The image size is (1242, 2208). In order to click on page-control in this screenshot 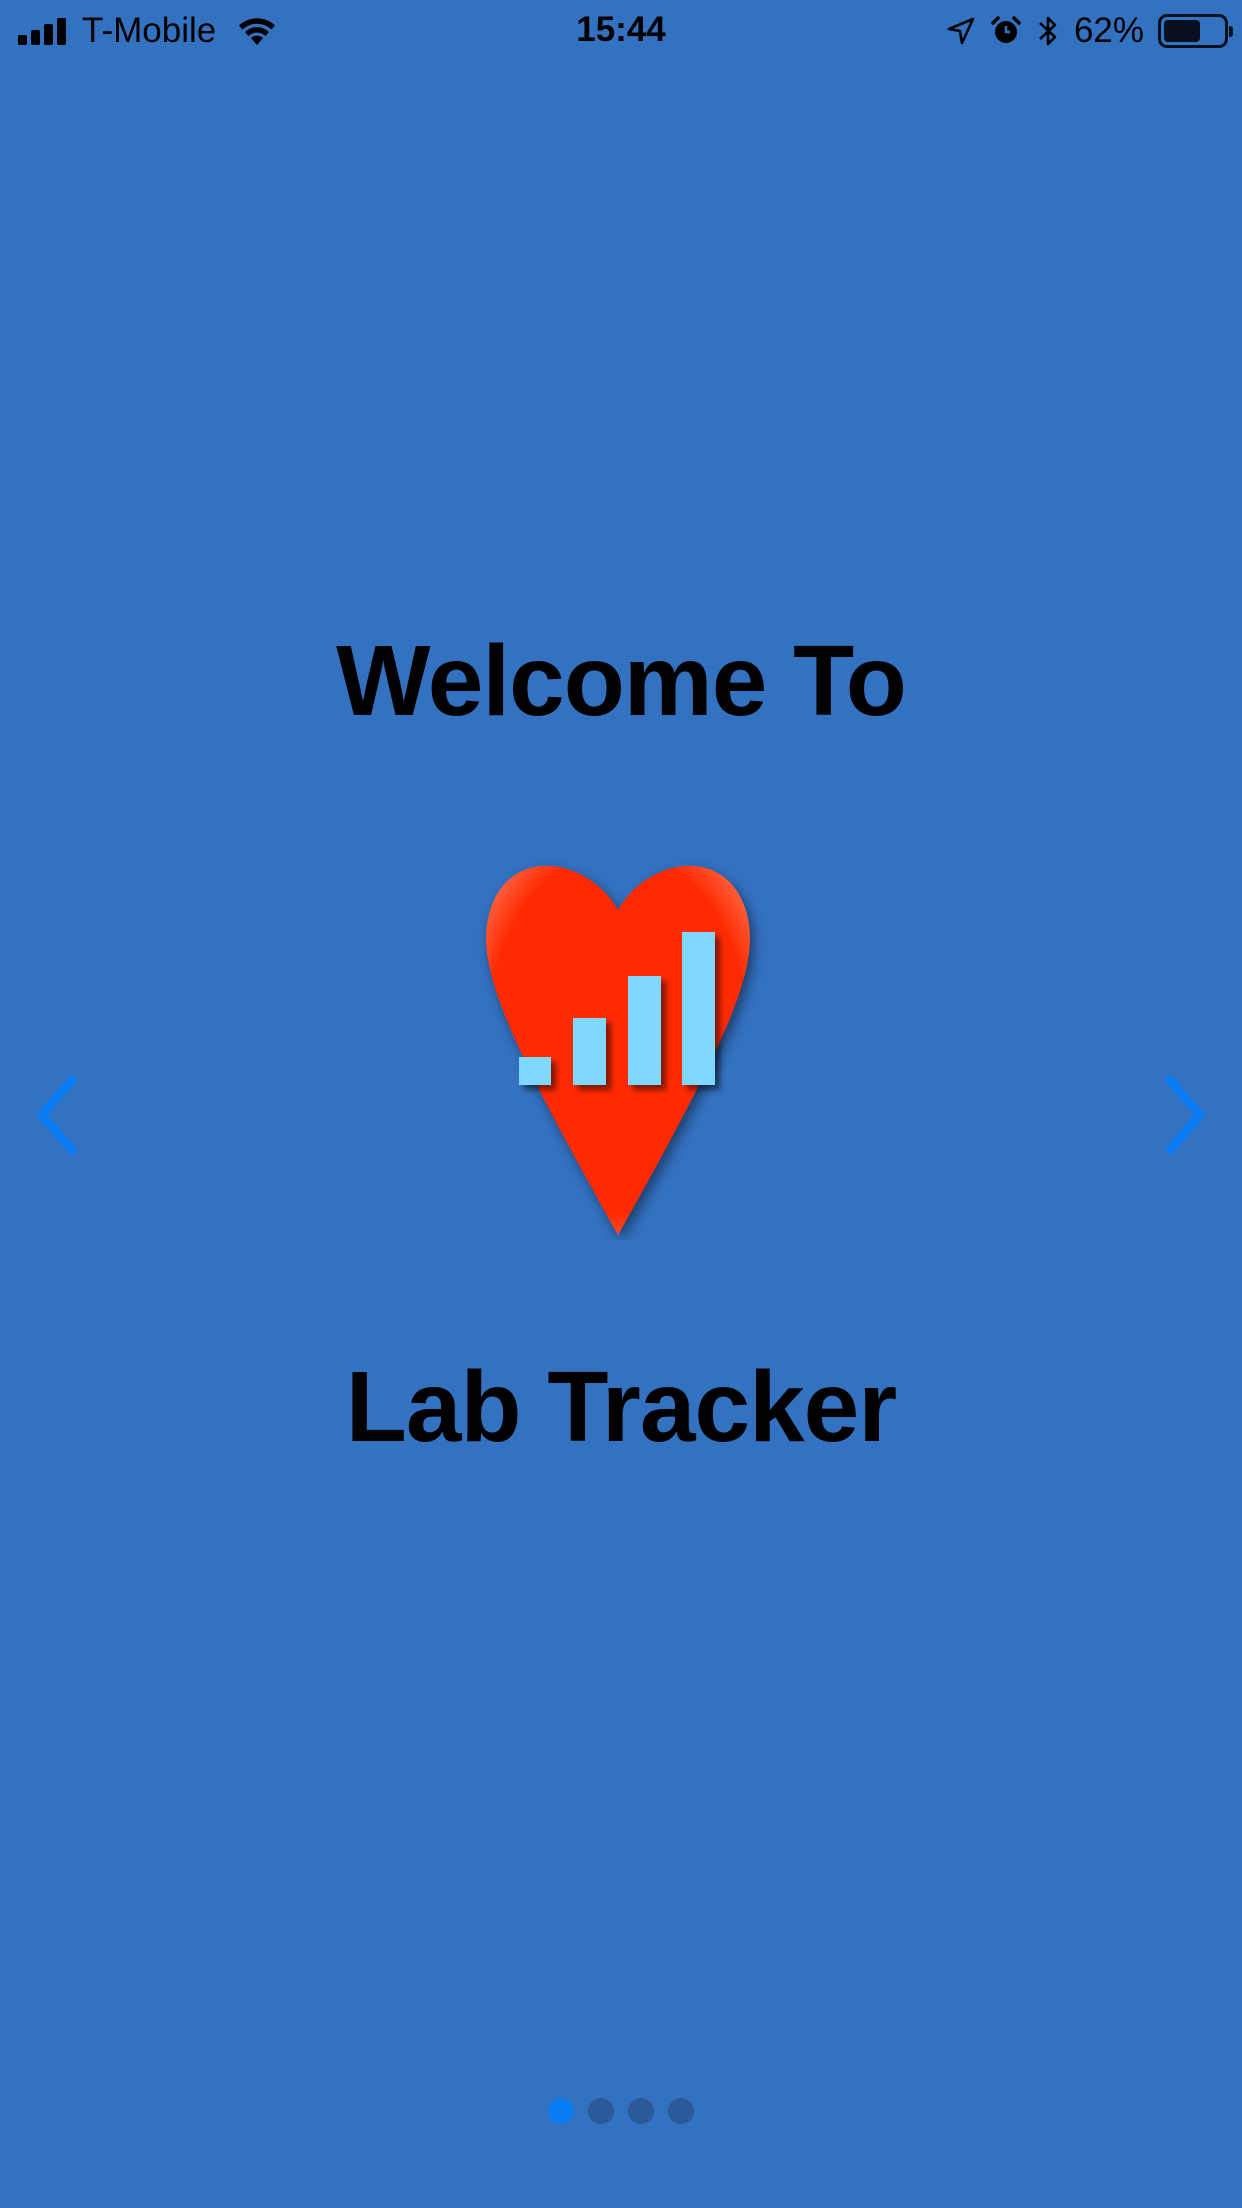, I will do `click(621, 2111)`.